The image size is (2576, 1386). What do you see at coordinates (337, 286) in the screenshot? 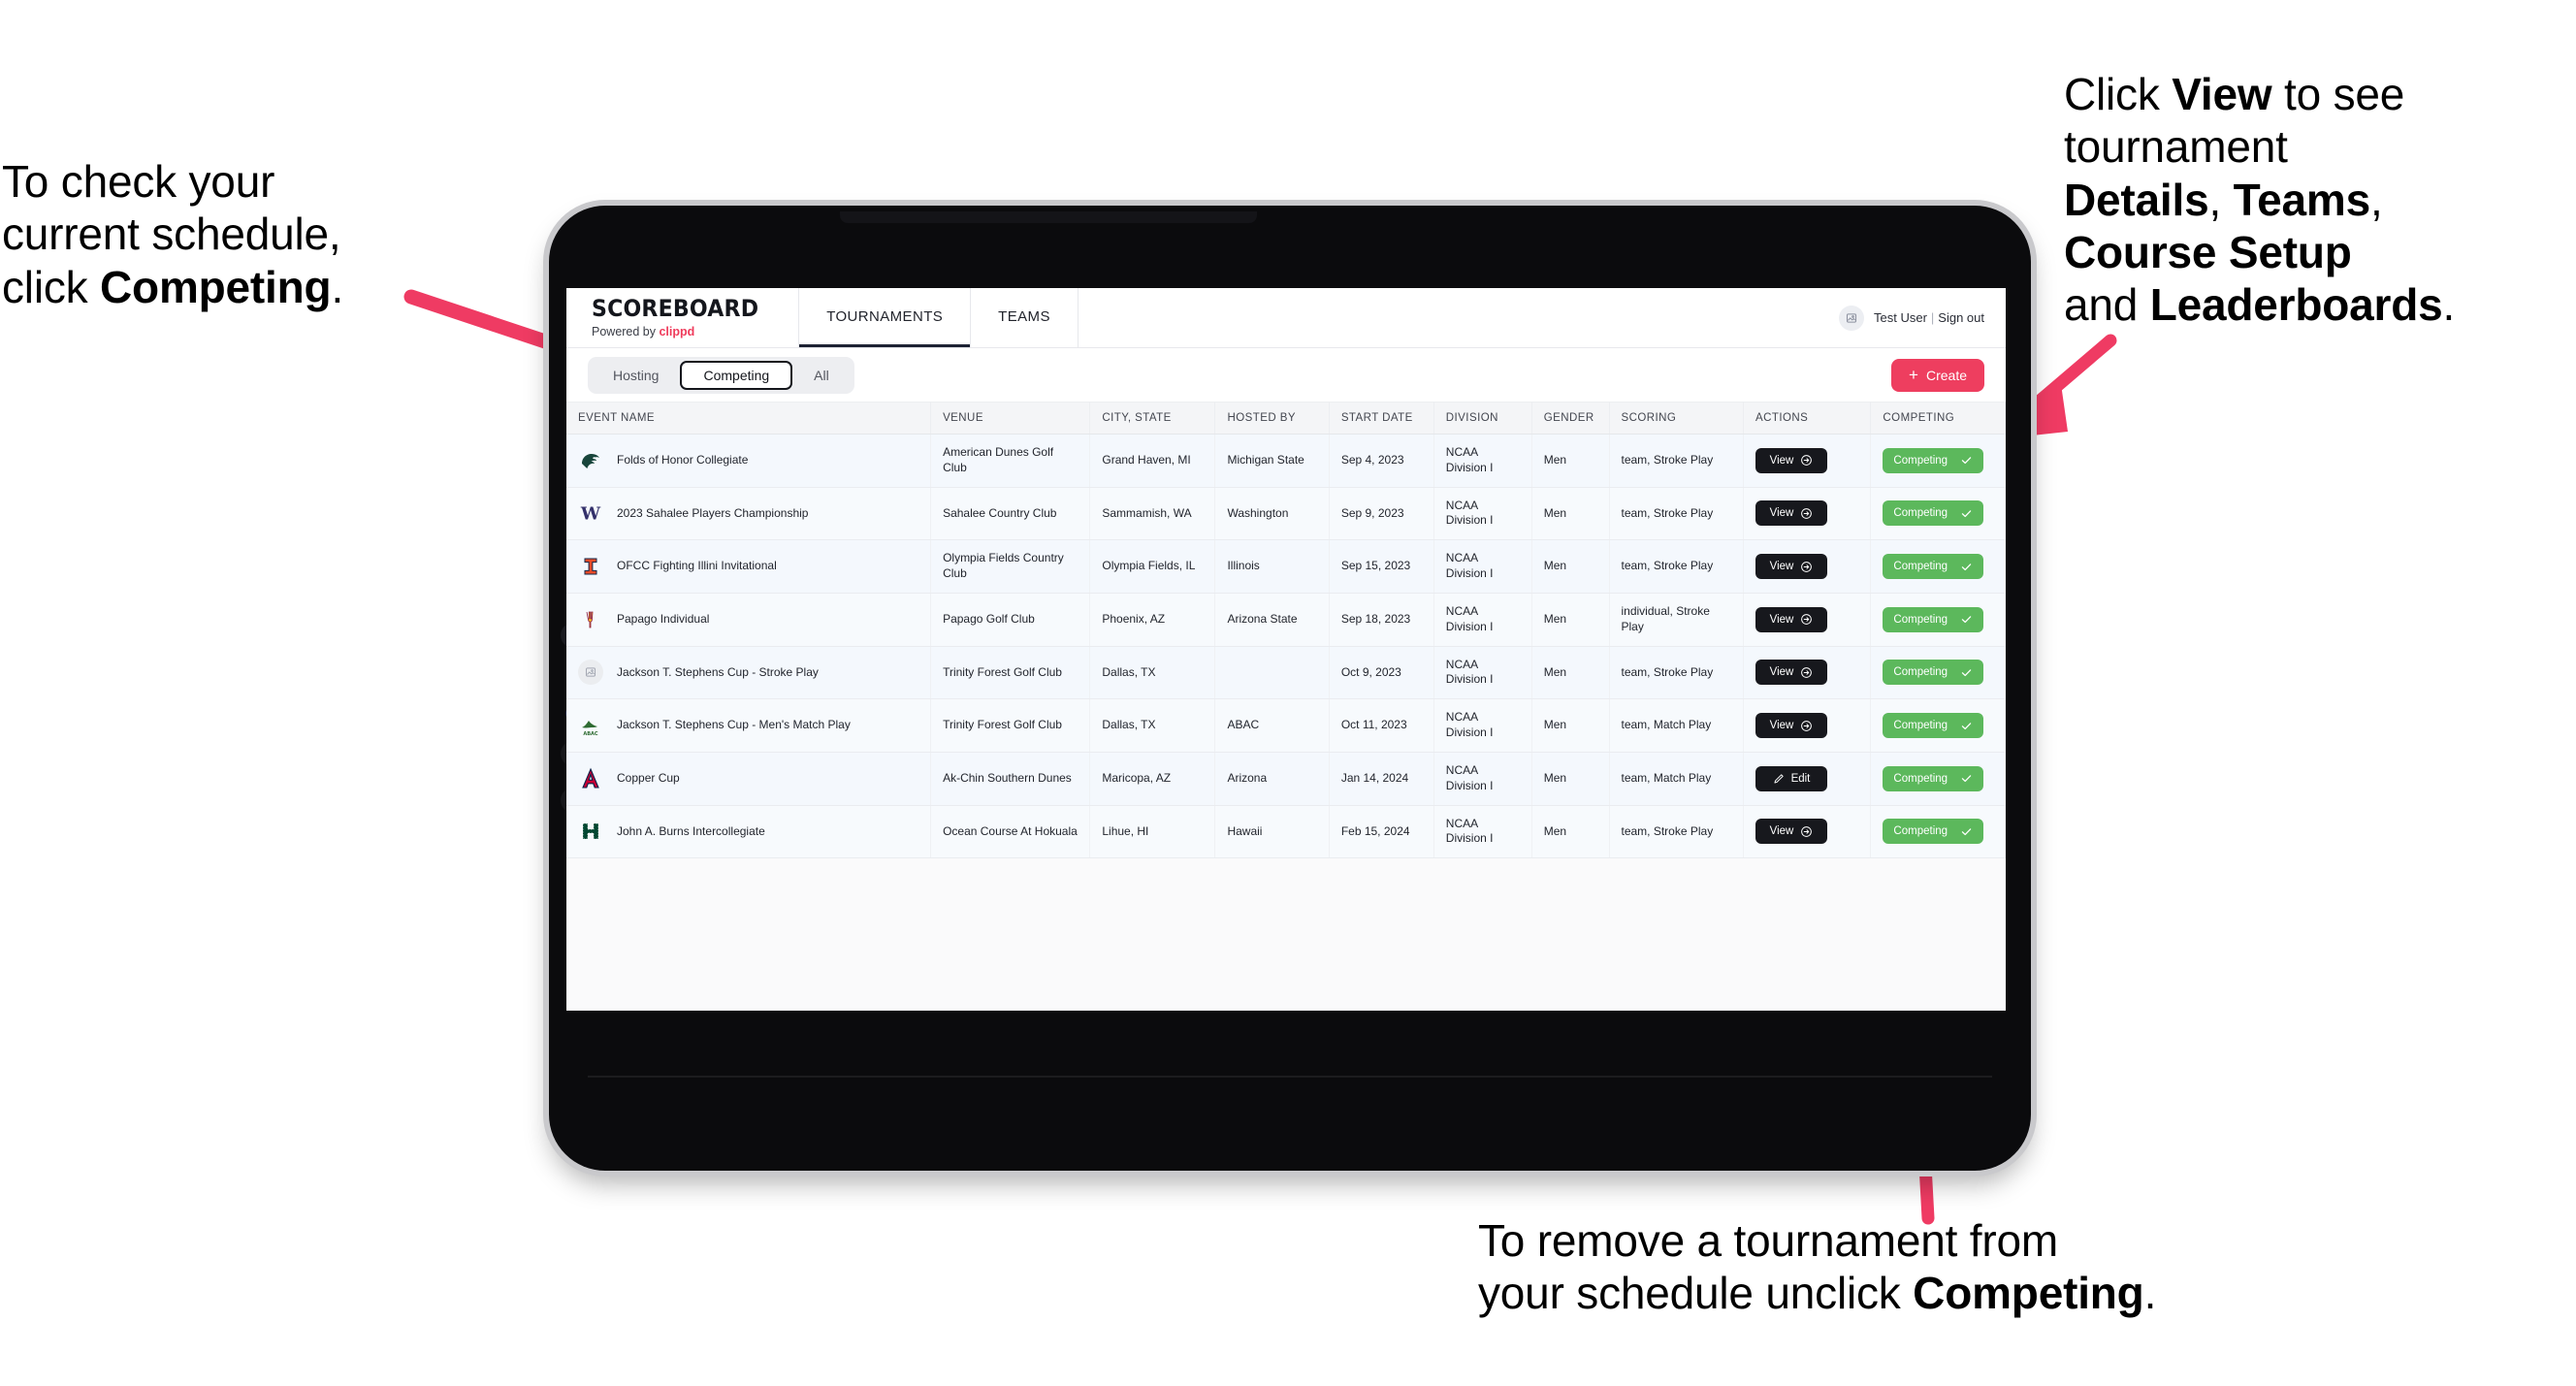
I see `annotation-left-line3-suffix: .` at bounding box center [337, 286].